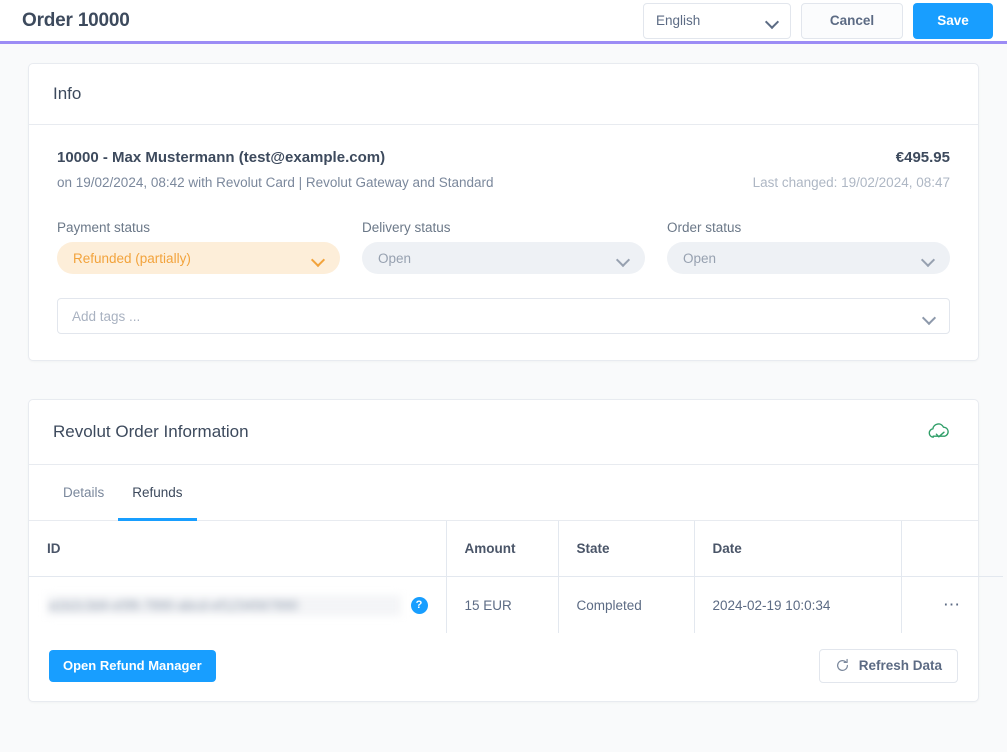  Describe the element at coordinates (852, 20) in the screenshot. I see `cancel-button: Cancel` at that location.